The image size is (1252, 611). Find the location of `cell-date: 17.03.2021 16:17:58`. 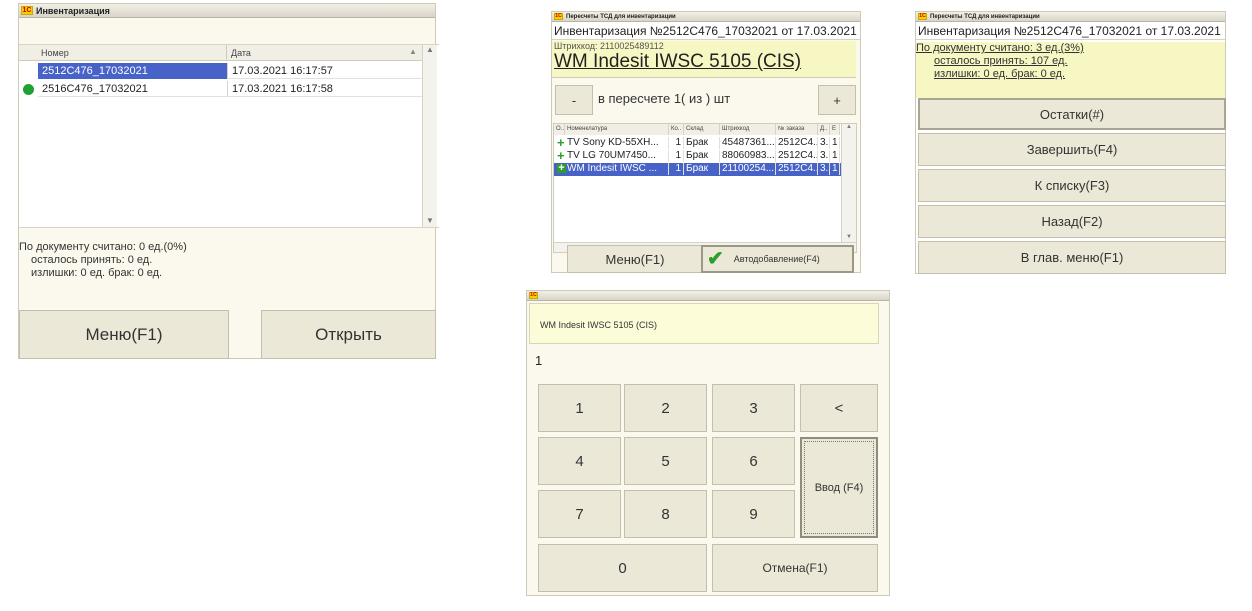

cell-date: 17.03.2021 16:17:58 is located at coordinates (325, 89).